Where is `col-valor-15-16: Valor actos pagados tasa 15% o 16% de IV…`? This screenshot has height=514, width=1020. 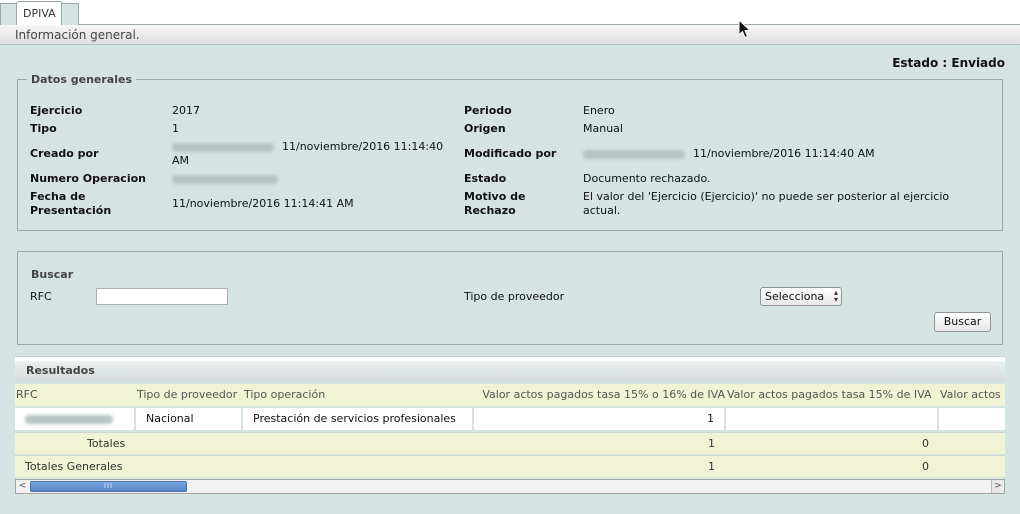
col-valor-15-16: Valor actos pagados tasa 15% o 16% de IV… is located at coordinates (599, 395).